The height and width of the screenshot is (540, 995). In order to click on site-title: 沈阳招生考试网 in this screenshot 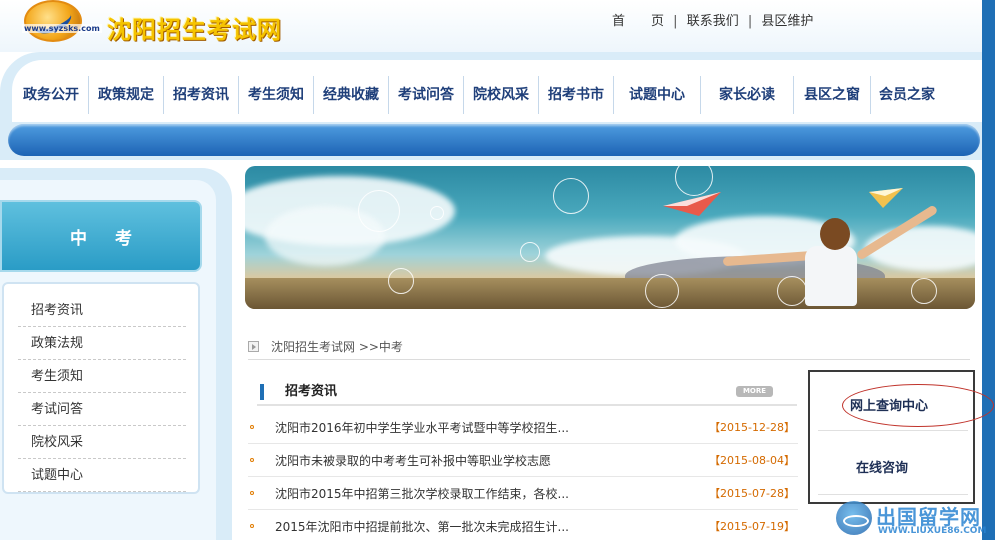, I will do `click(194, 27)`.